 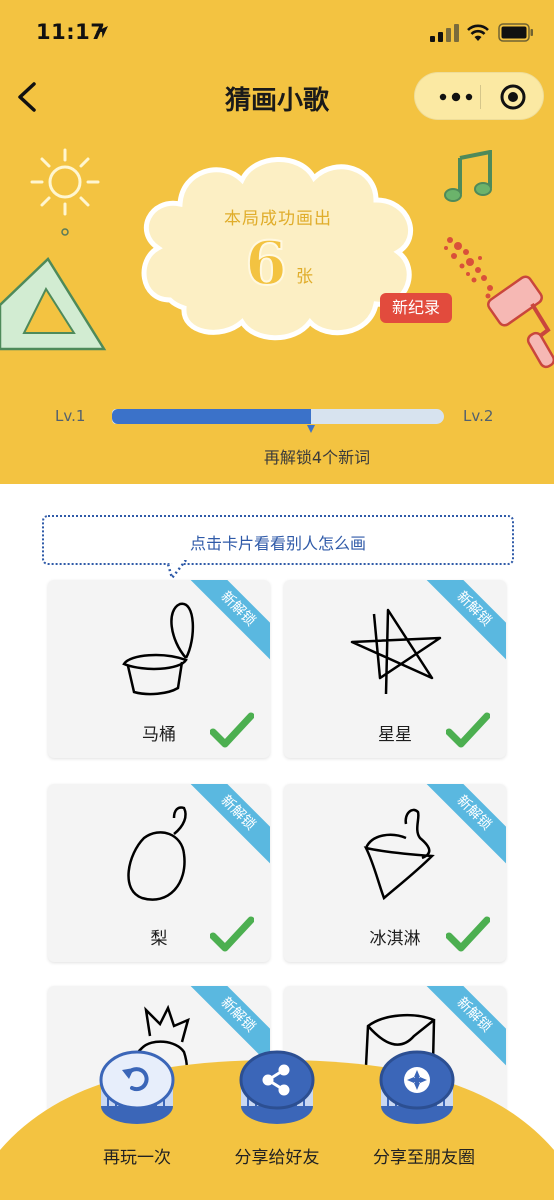 What do you see at coordinates (277, 32) in the screenshot?
I see `status-bar: 11:17` at bounding box center [277, 32].